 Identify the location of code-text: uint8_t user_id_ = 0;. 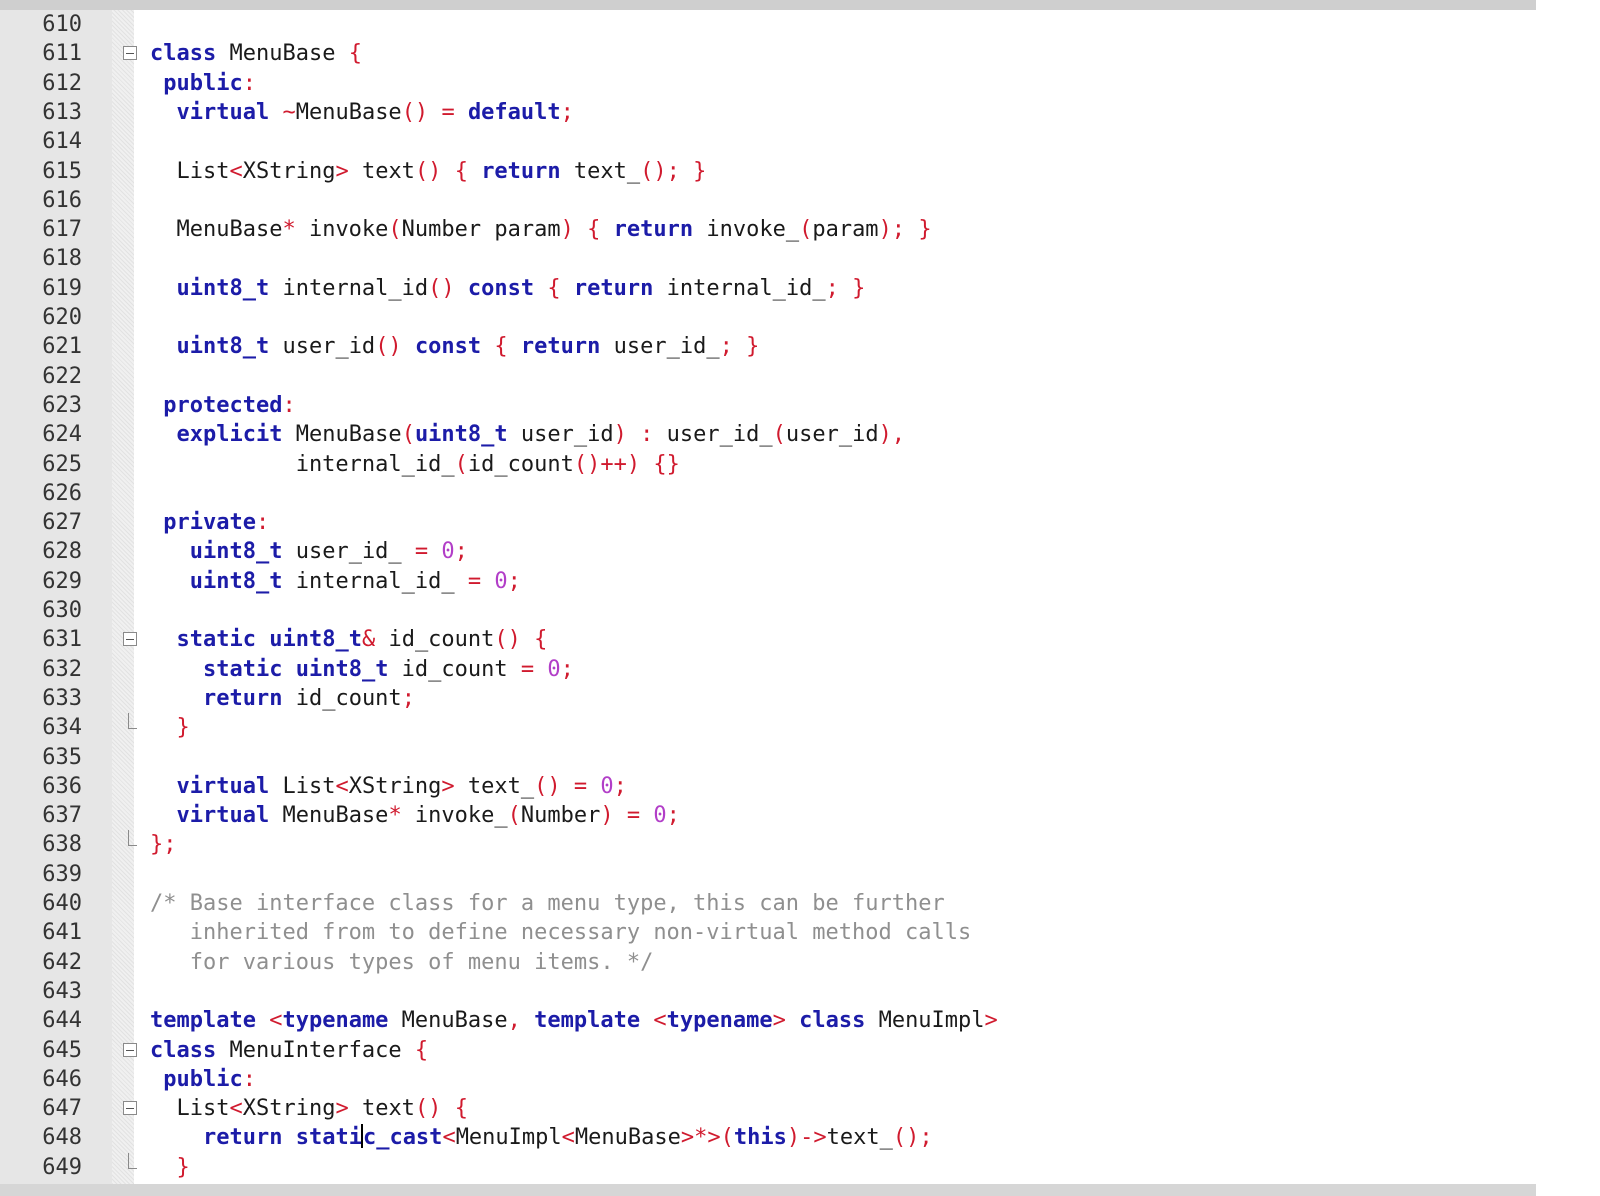
(309, 551).